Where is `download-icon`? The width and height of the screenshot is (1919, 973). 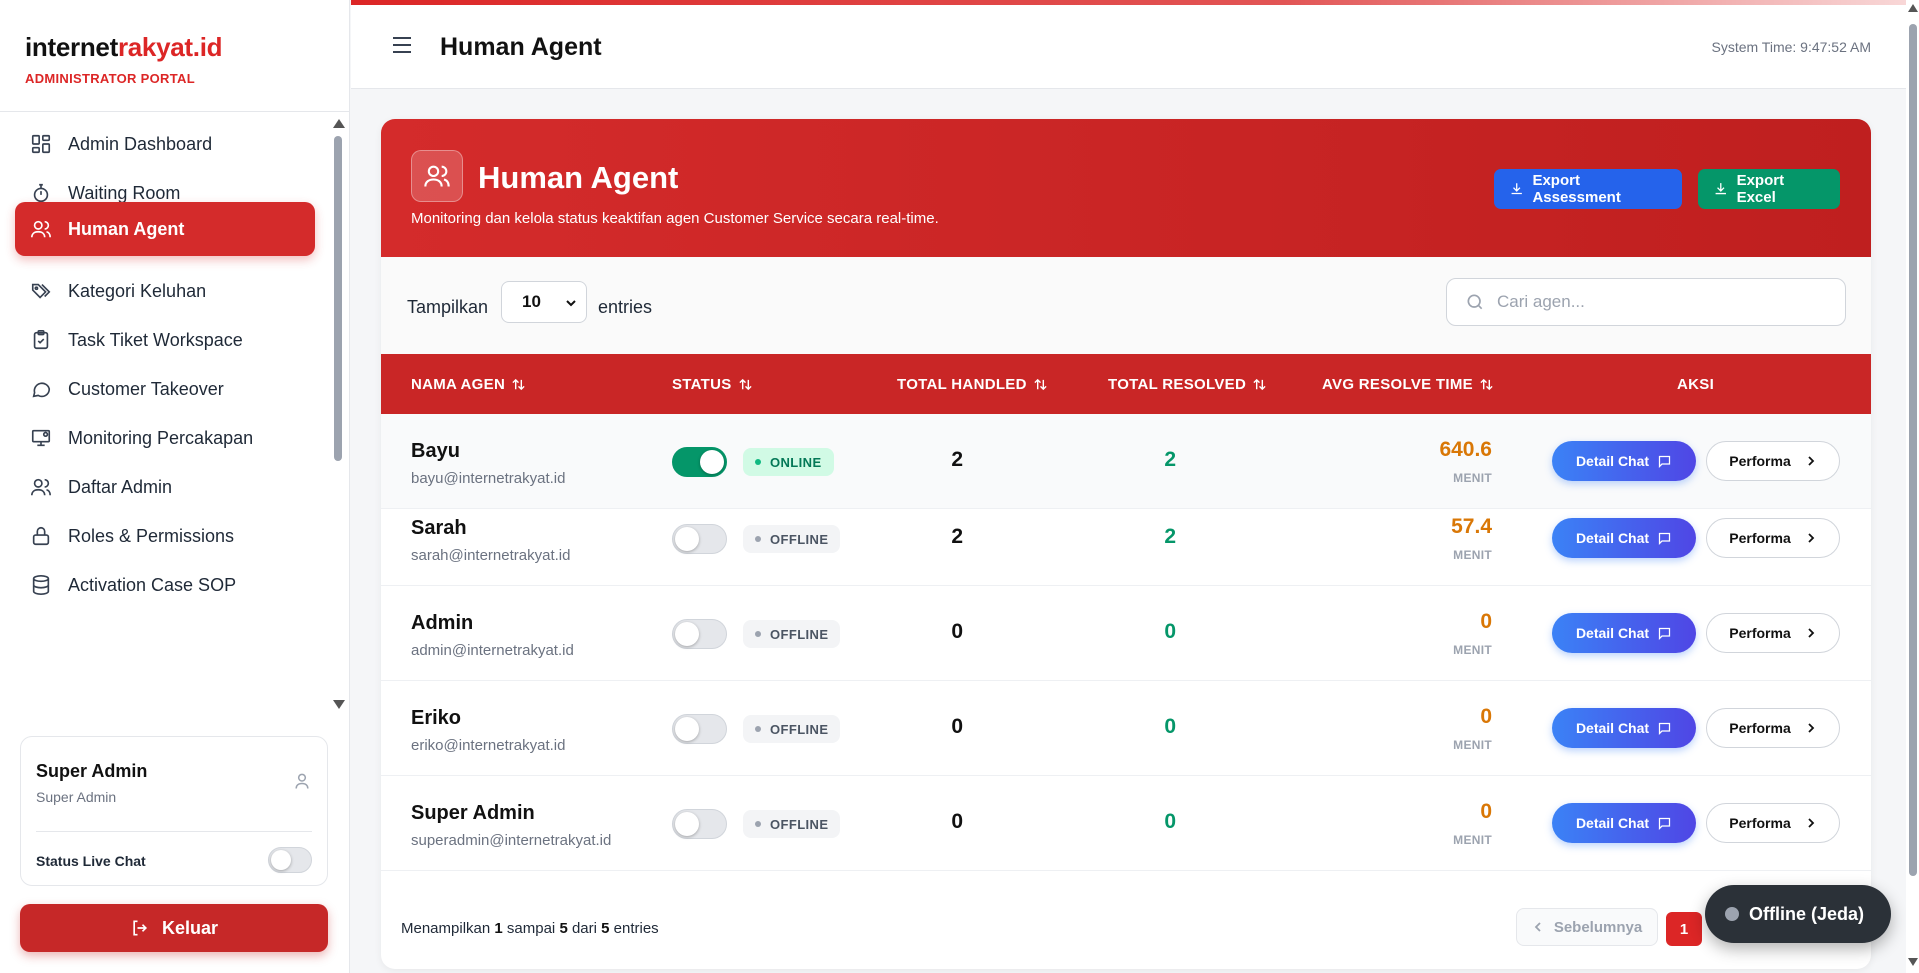
download-icon is located at coordinates (1720, 189).